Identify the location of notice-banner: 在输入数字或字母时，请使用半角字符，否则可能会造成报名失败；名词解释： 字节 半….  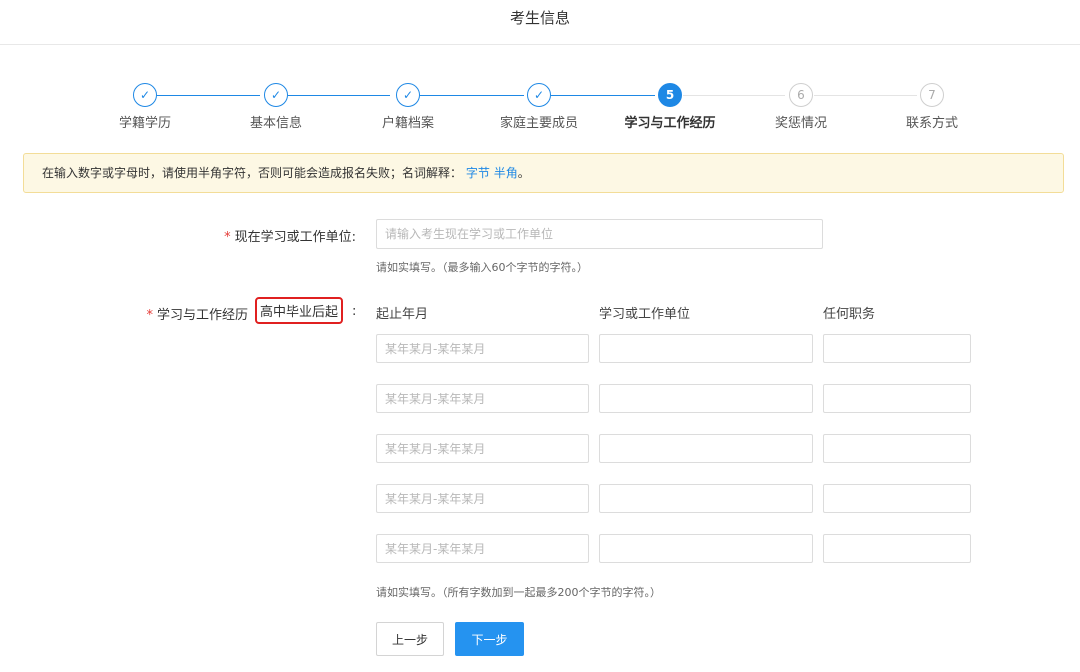
(543, 173).